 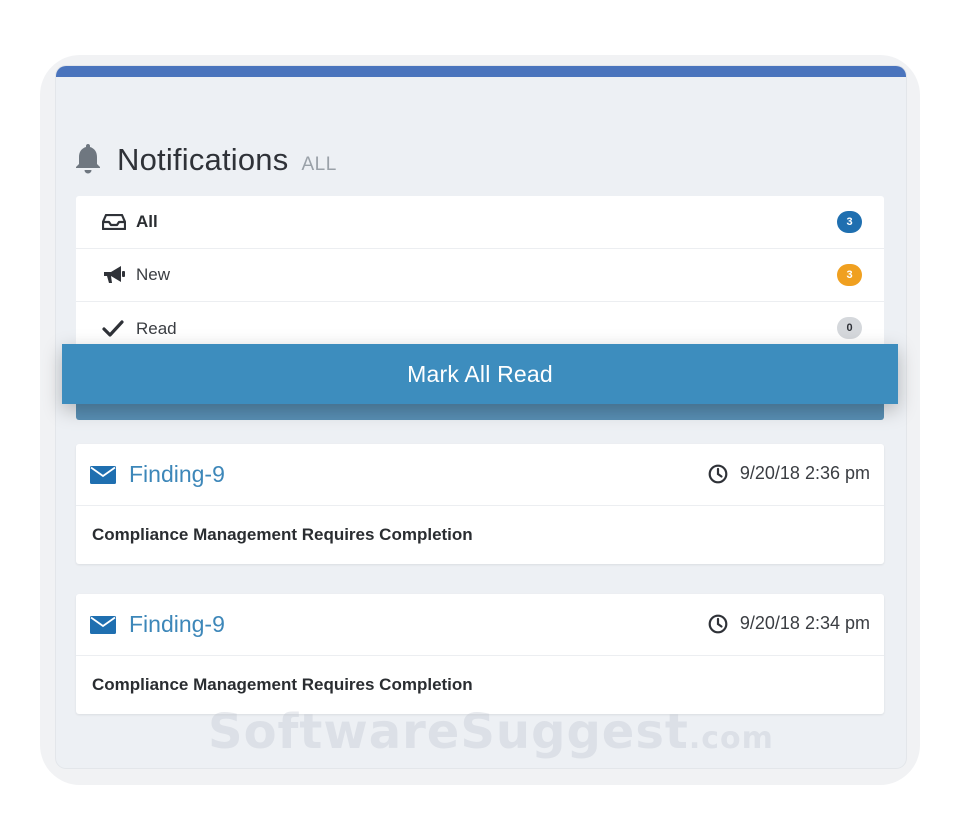 What do you see at coordinates (153, 274) in the screenshot?
I see `filter-label: New` at bounding box center [153, 274].